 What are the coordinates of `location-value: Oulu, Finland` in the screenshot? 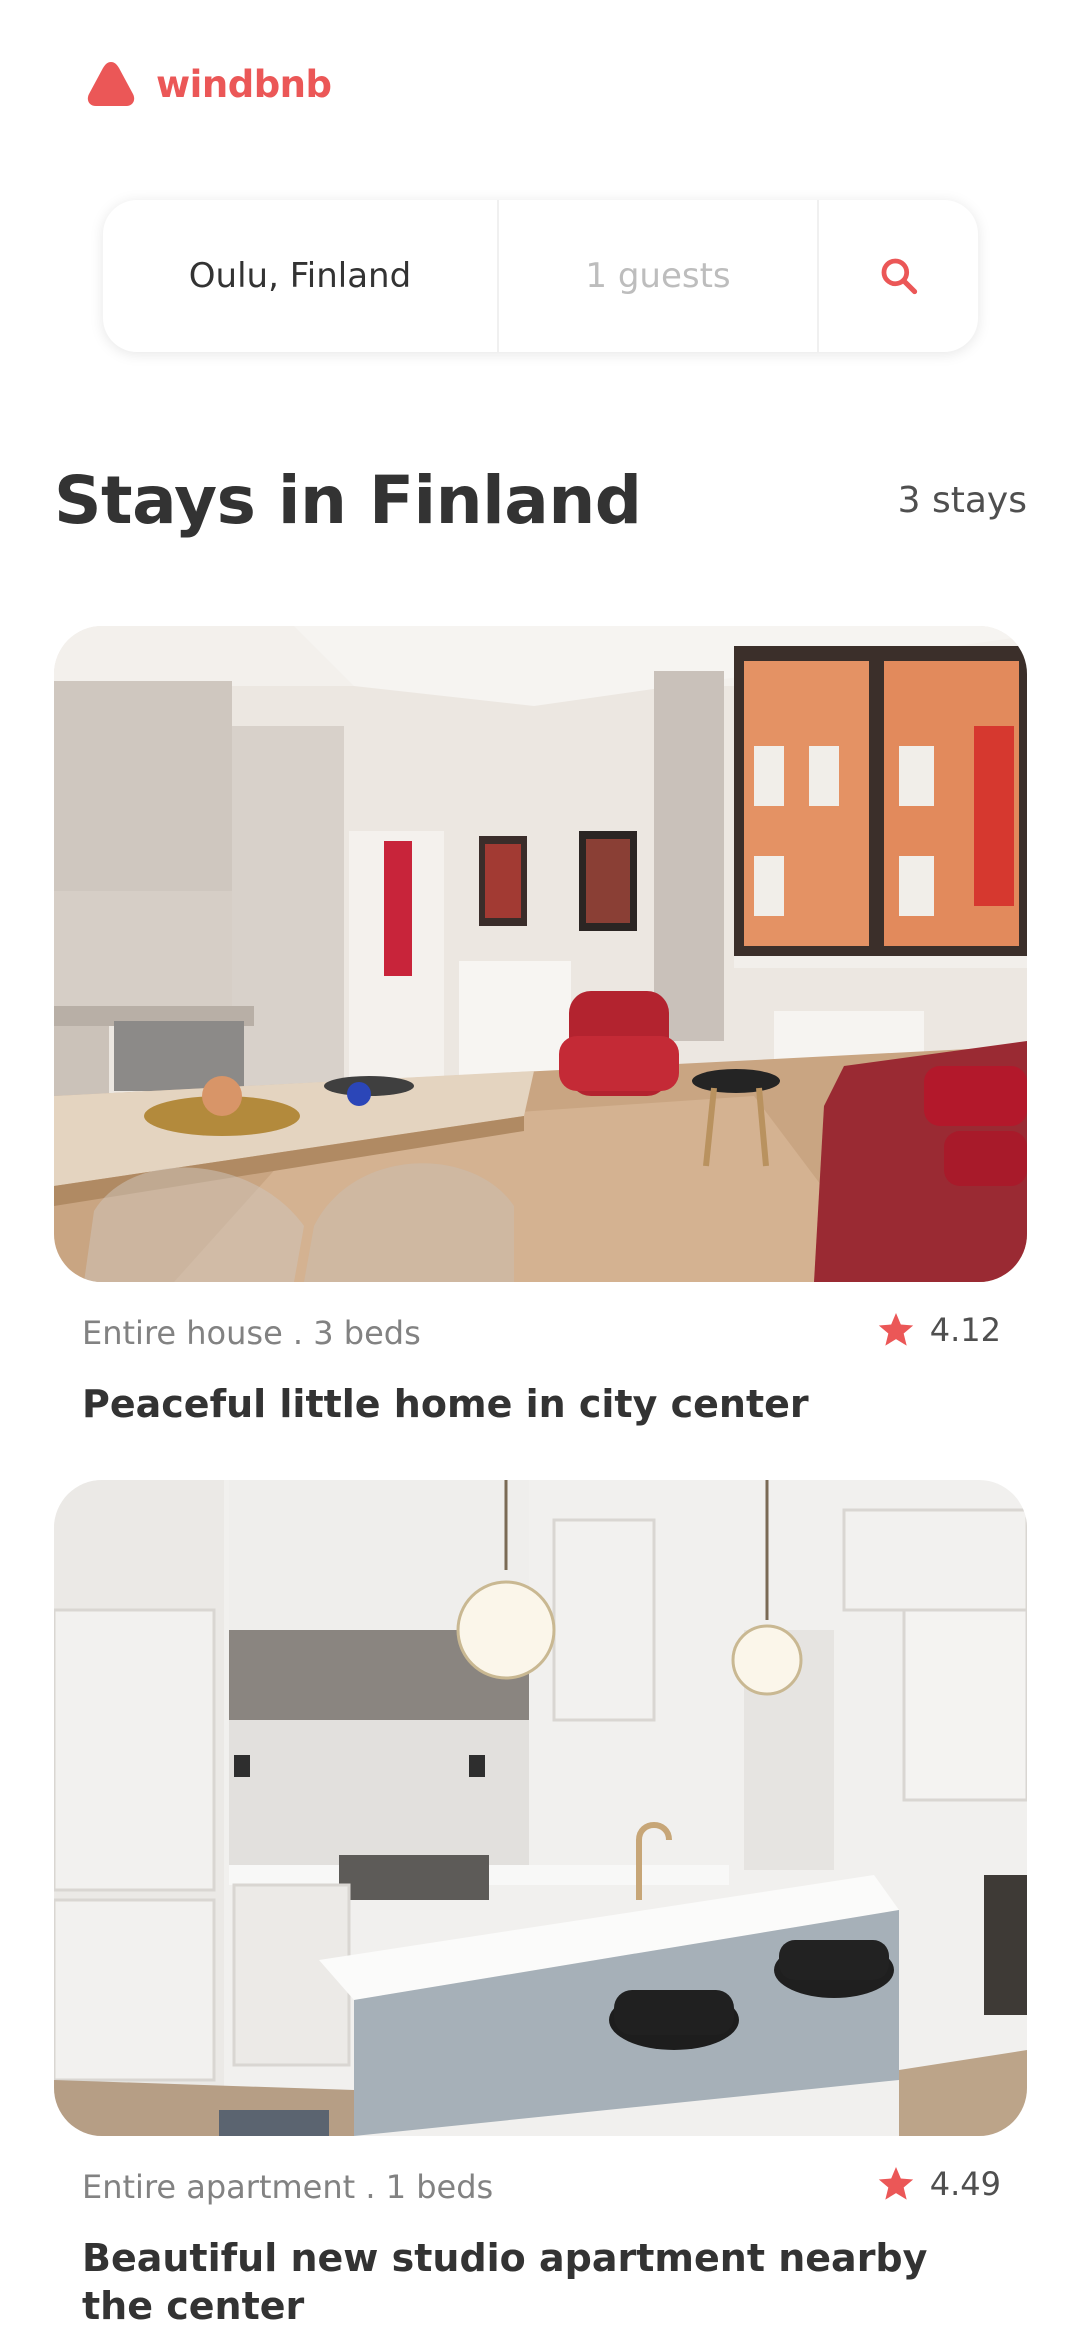 It's located at (300, 276).